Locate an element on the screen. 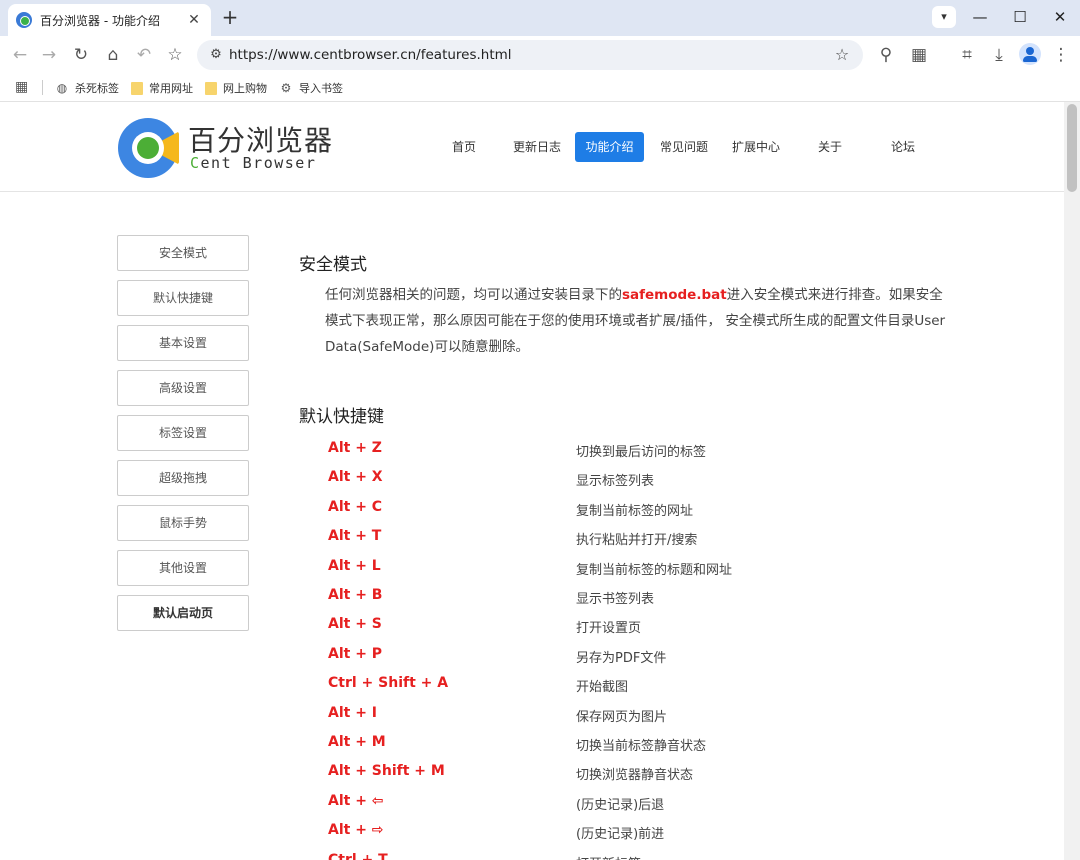 The width and height of the screenshot is (1080, 860). shortcut-description: 另存为PDF文件 is located at coordinates (621, 658).